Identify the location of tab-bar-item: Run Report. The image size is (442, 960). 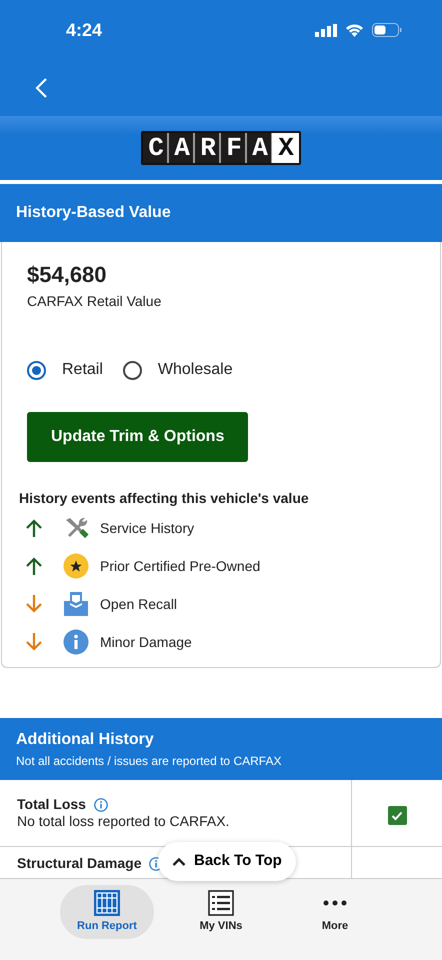
(107, 912).